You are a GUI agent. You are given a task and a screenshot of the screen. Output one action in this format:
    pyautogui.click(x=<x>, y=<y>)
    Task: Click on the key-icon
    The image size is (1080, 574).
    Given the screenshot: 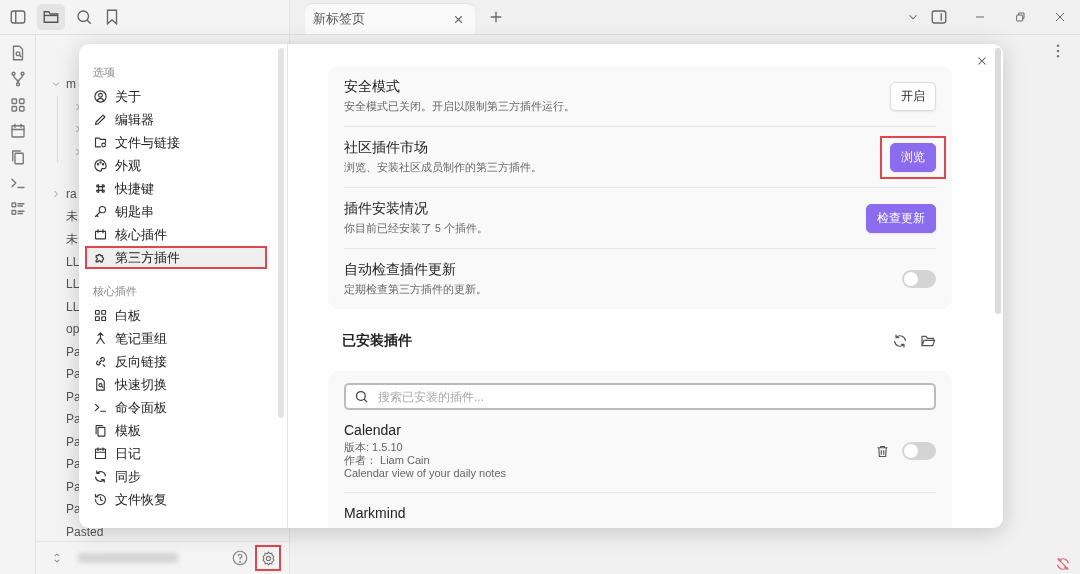 What is the action you would take?
    pyautogui.click(x=100, y=211)
    